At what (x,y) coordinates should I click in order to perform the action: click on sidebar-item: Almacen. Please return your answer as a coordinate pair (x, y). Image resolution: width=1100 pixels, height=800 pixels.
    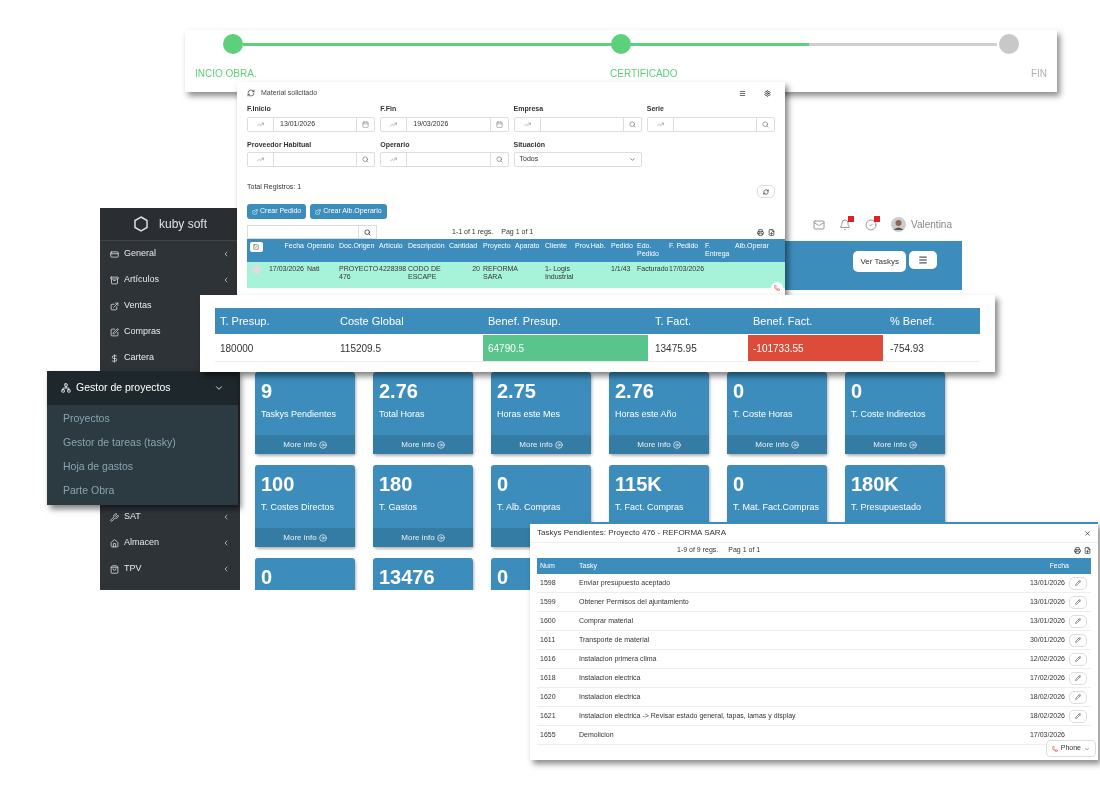
    Looking at the image, I should click on (170, 543).